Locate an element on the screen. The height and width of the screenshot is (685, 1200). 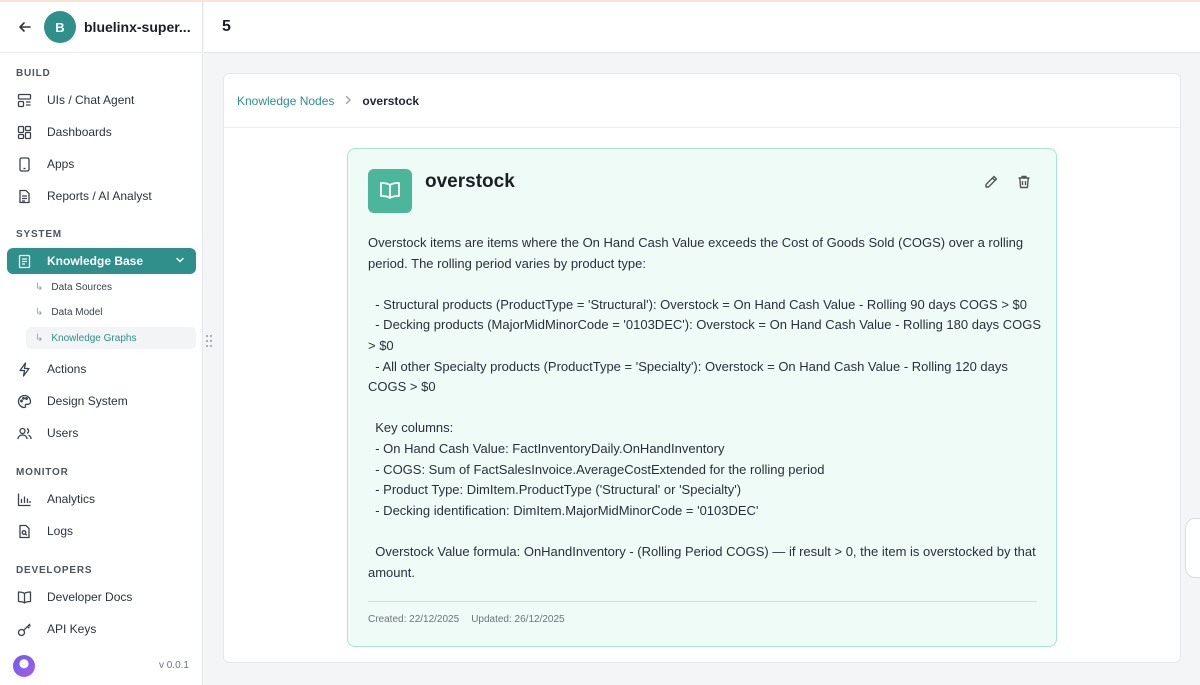
breadcrumb: Knowledge Nodes overstock is located at coordinates (702, 101).